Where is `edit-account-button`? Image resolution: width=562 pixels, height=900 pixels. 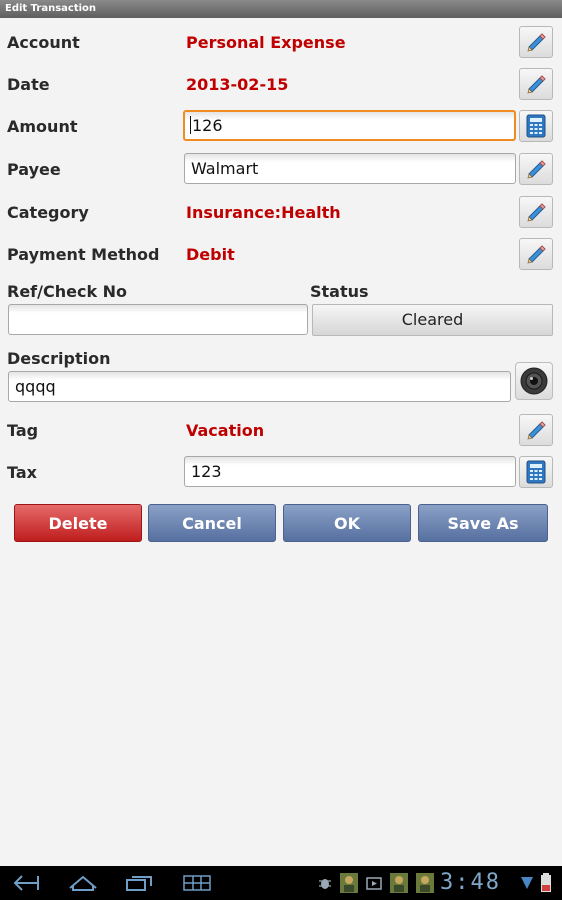
edit-account-button is located at coordinates (536, 42).